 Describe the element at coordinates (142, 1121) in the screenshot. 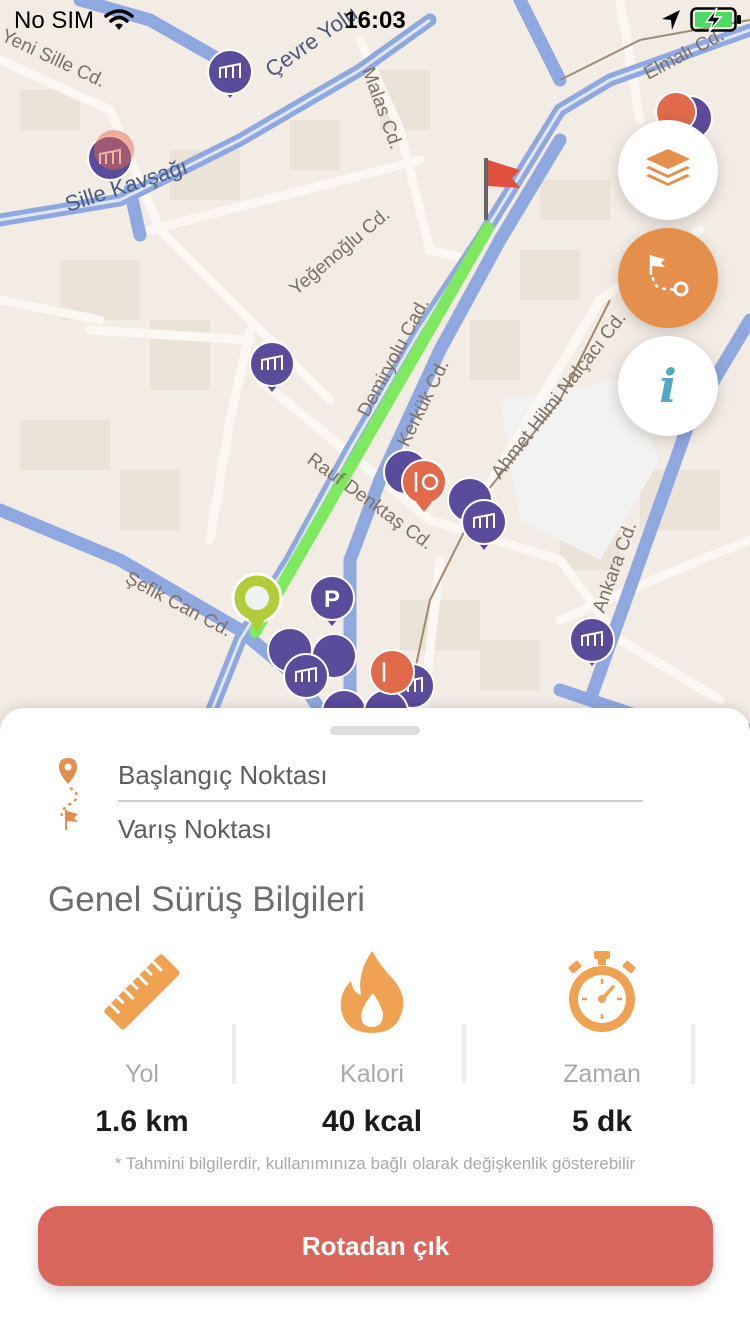

I see `stat-value: 1.6 km` at that location.